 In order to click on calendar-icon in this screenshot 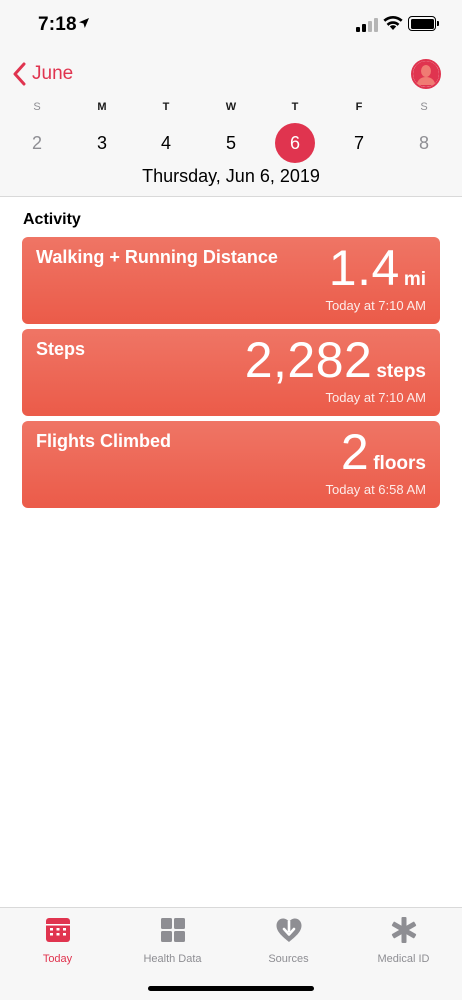, I will do `click(57, 930)`.